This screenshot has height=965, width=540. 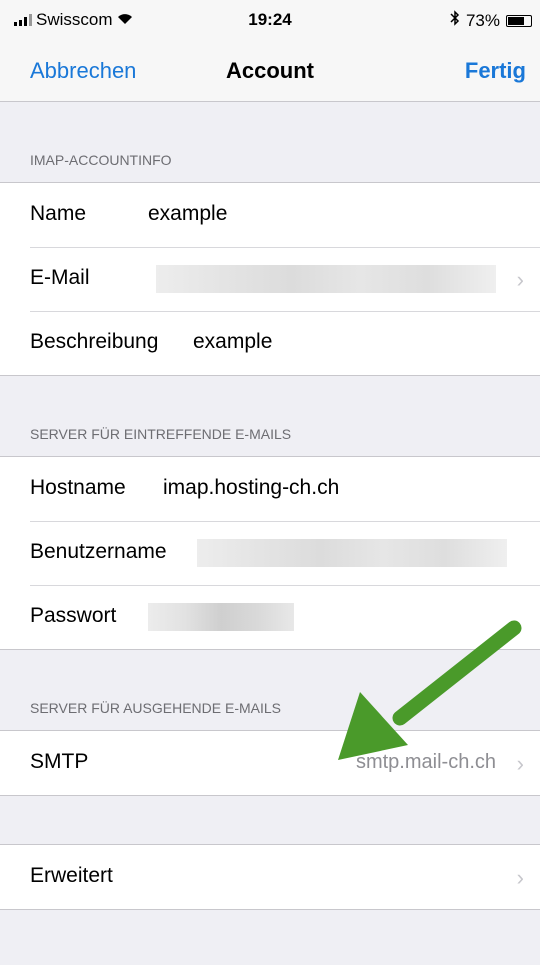 I want to click on description-value: example, so click(x=232, y=342).